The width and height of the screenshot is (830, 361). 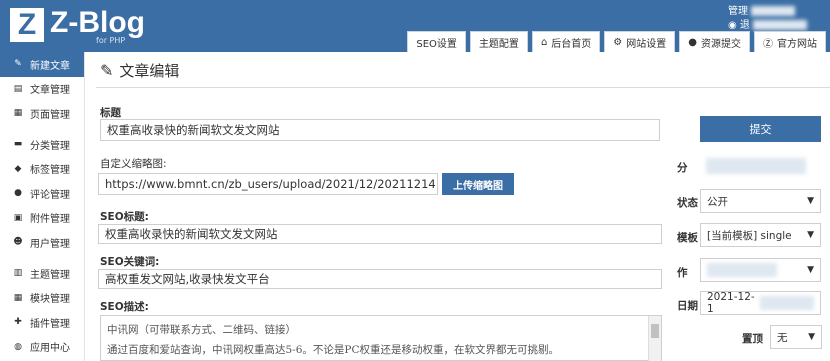 What do you see at coordinates (149, 71) in the screenshot?
I see `page-title-text: 文章编辑` at bounding box center [149, 71].